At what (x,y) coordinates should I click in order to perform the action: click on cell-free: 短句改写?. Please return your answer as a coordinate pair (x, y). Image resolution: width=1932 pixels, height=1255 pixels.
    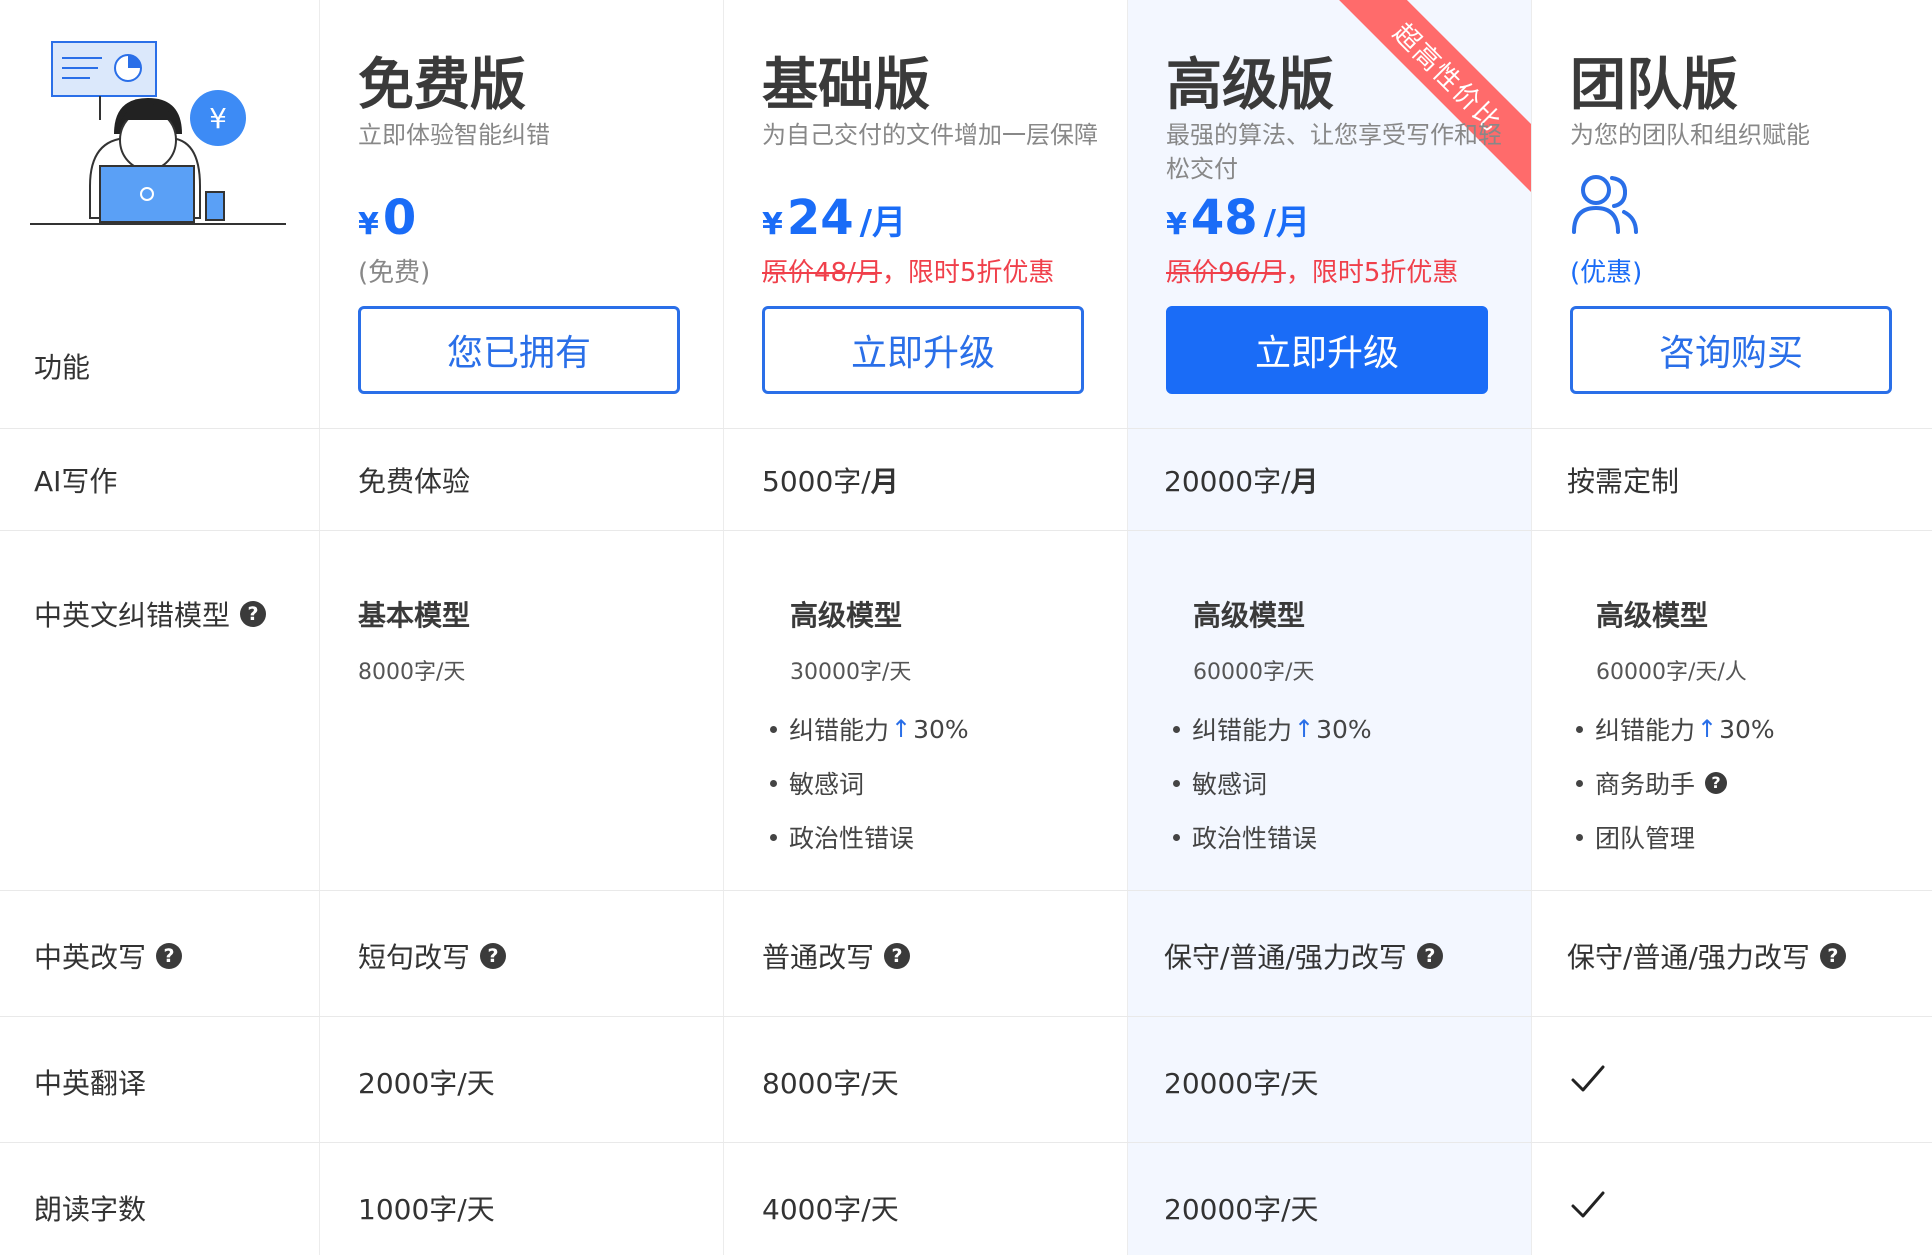
    Looking at the image, I should click on (432, 956).